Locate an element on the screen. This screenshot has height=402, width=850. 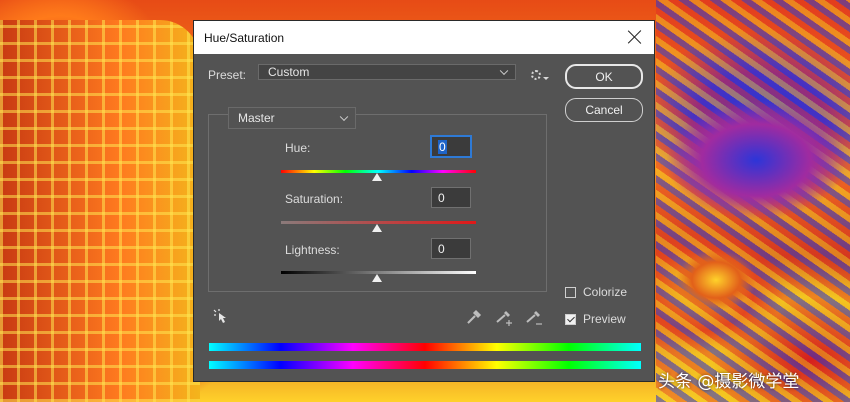
hue-value: 0 is located at coordinates (442, 146).